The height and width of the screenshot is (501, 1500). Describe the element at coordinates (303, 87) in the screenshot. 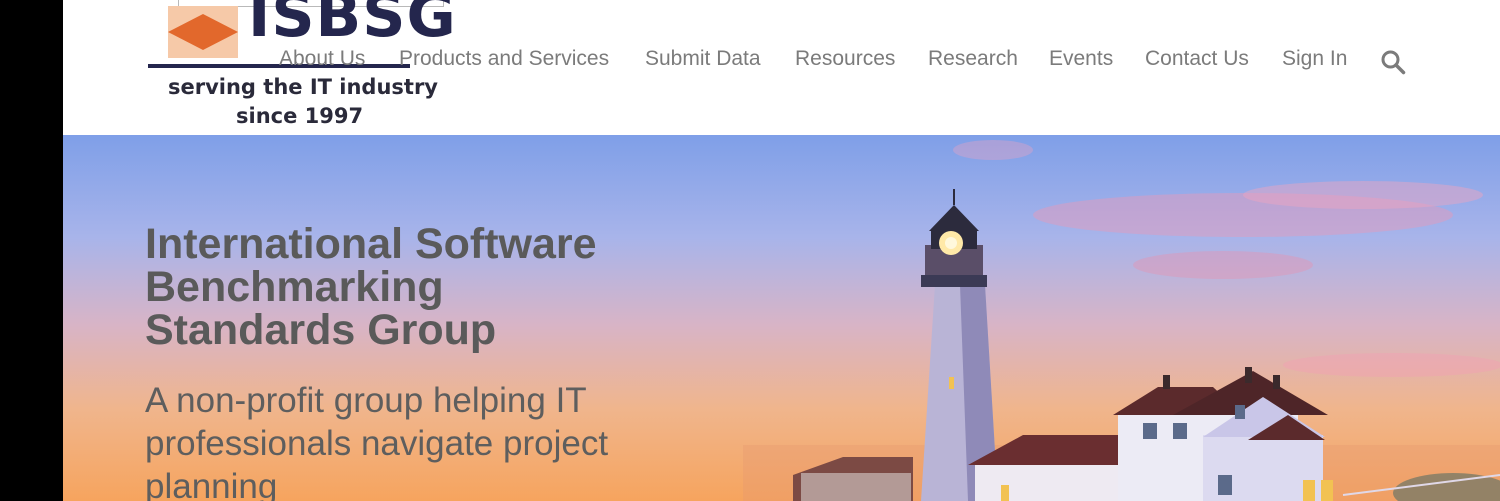

I see `logo-tagline-1: serving the IT industry` at that location.